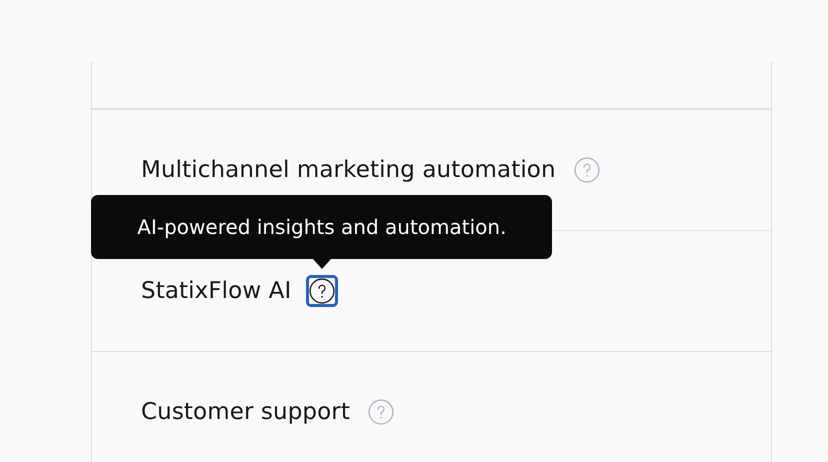  Describe the element at coordinates (322, 264) in the screenshot. I see `tooltip-pointer` at that location.